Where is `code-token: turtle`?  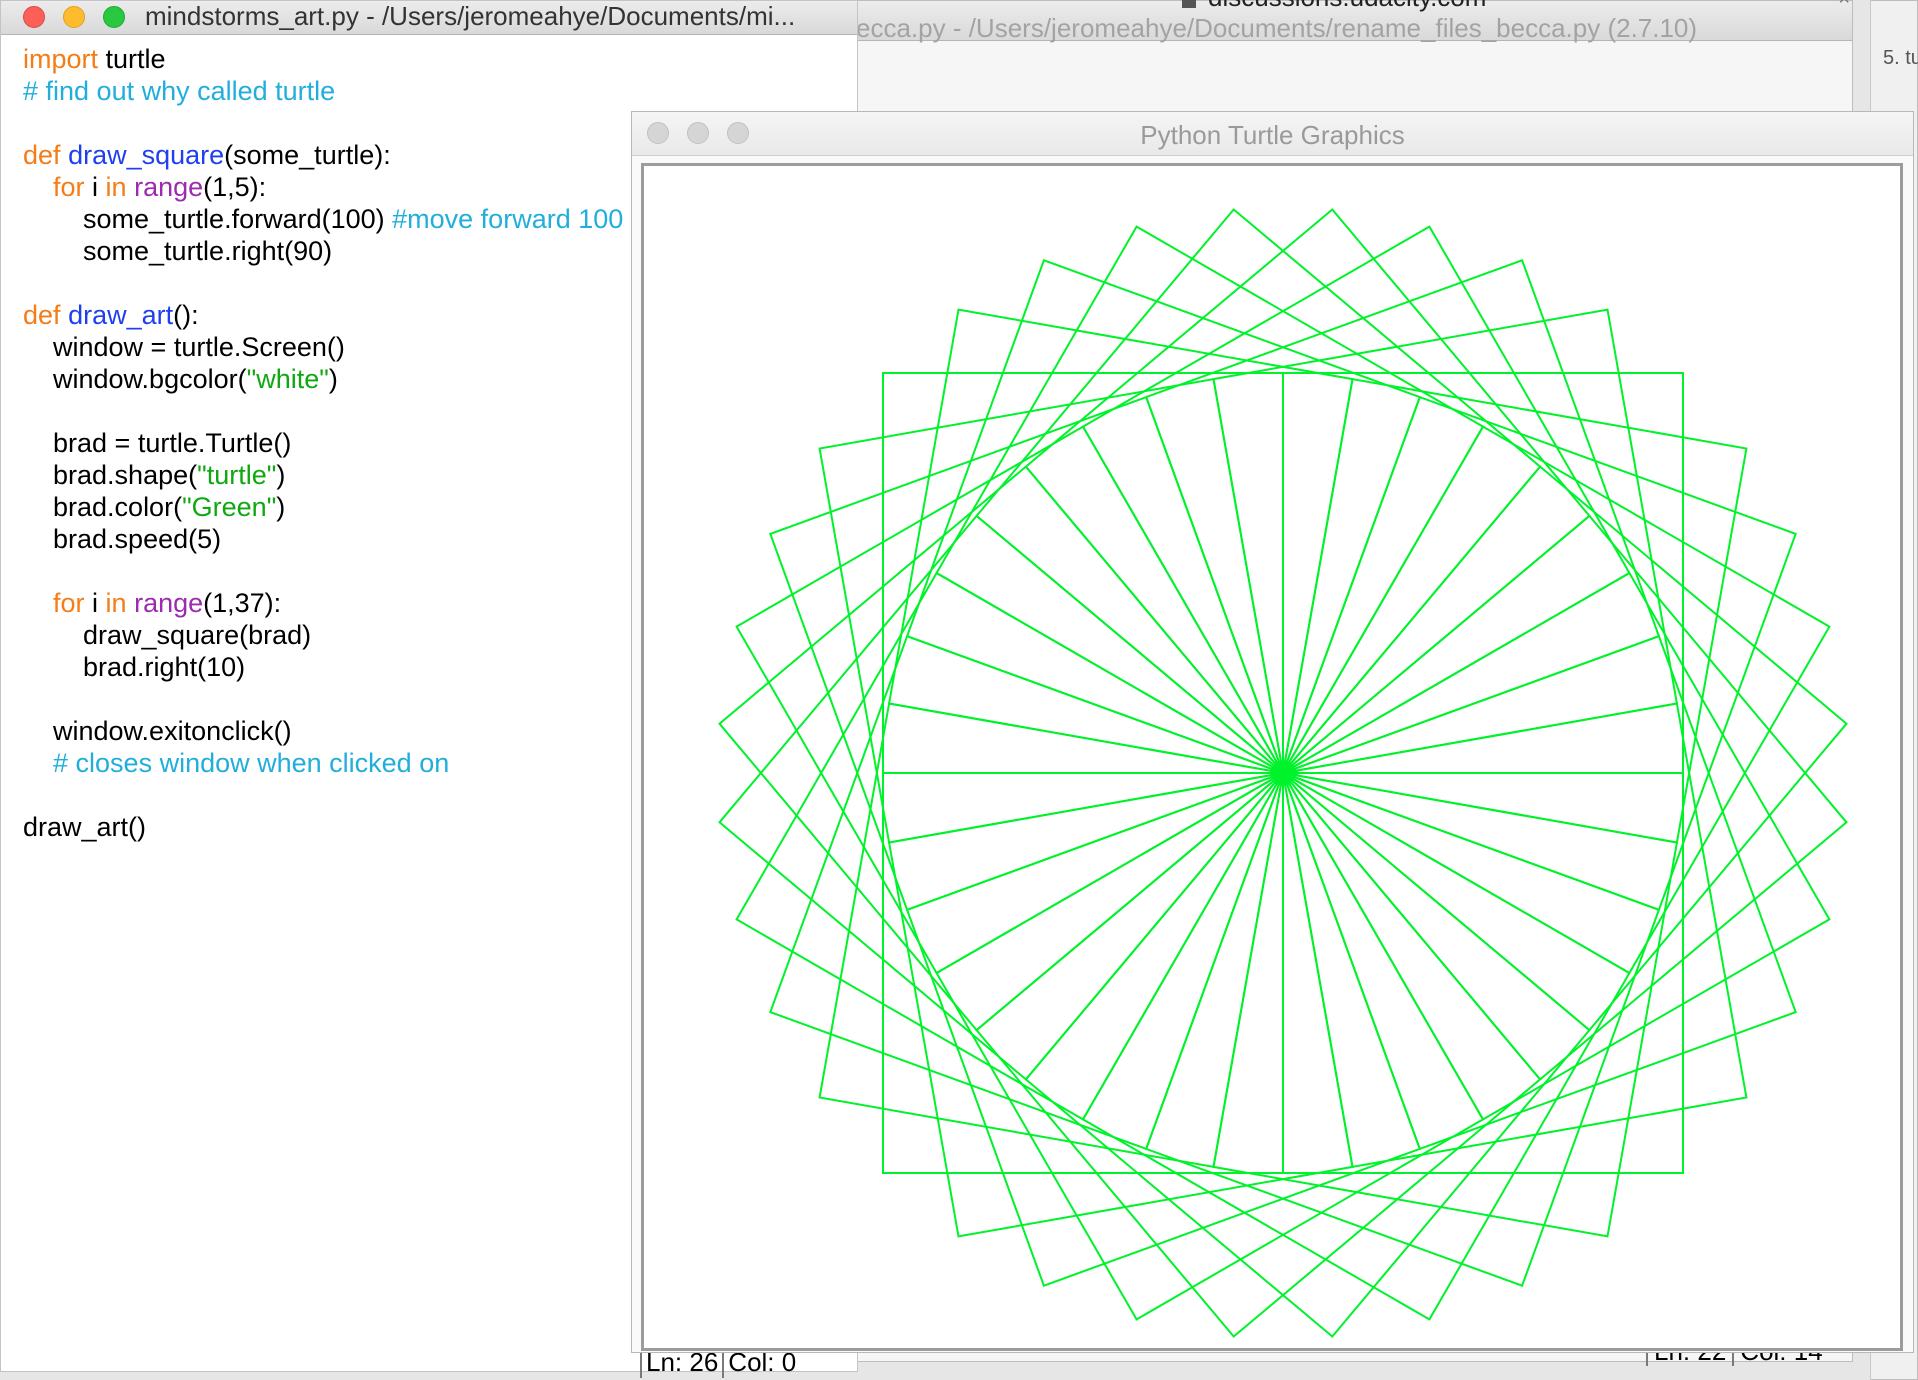
code-token: turtle is located at coordinates (132, 59).